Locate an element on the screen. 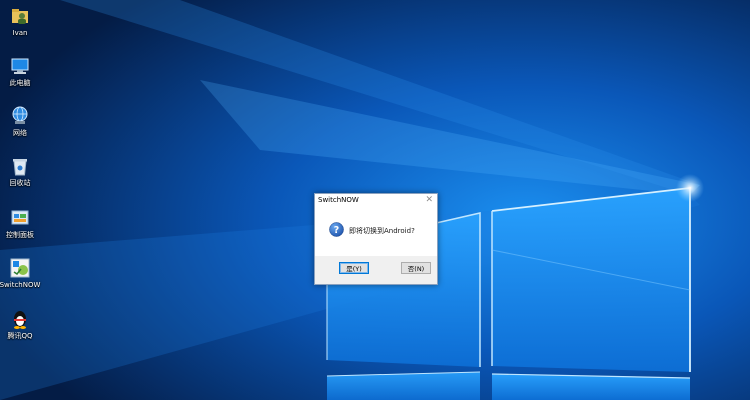 The height and width of the screenshot is (400, 750). desktop-icon-recycle-bin: 回收站 is located at coordinates (20, 171).